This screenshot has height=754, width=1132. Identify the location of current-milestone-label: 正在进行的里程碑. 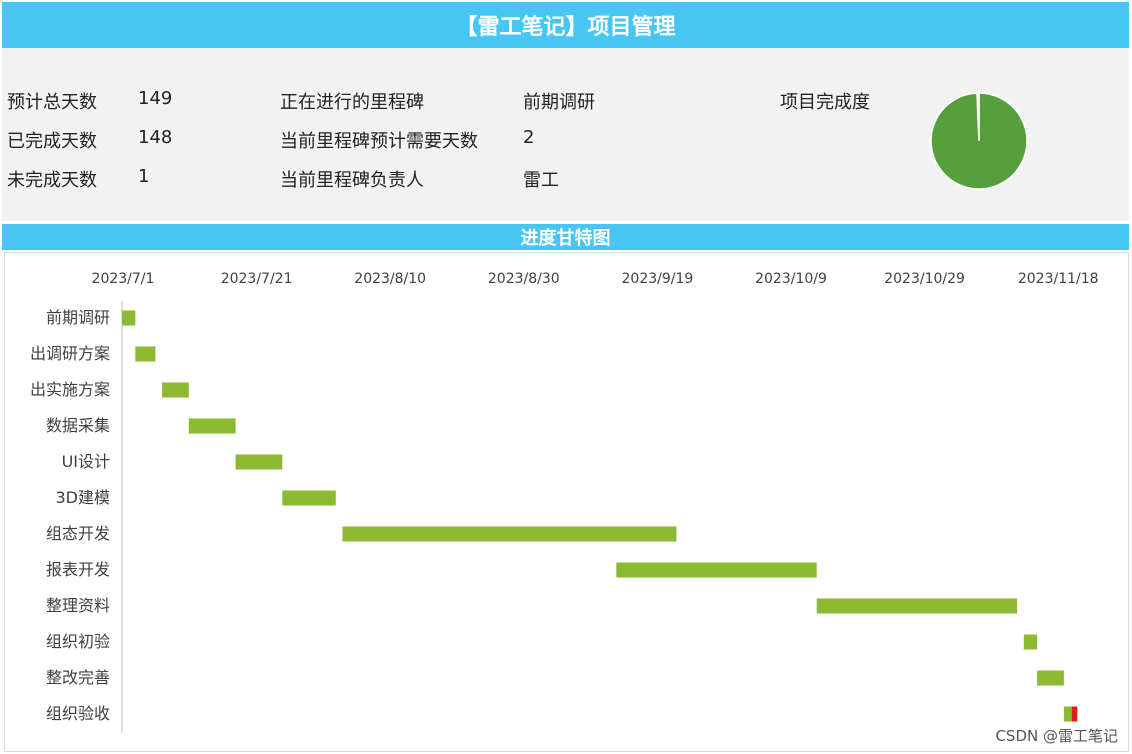
(352, 102).